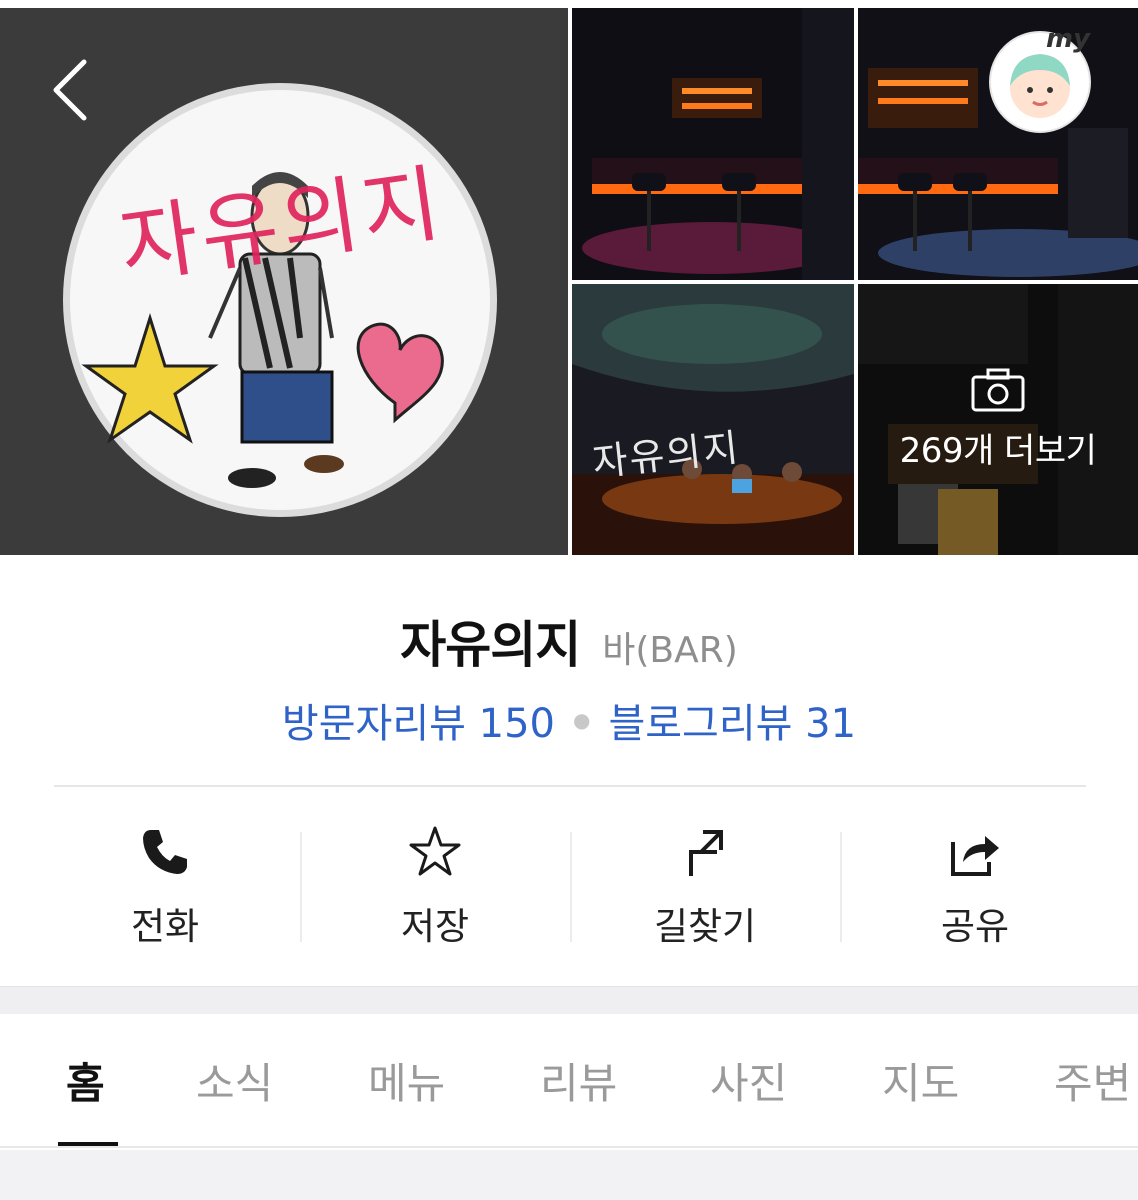  Describe the element at coordinates (165, 852) in the screenshot. I see `phone-icon` at that location.